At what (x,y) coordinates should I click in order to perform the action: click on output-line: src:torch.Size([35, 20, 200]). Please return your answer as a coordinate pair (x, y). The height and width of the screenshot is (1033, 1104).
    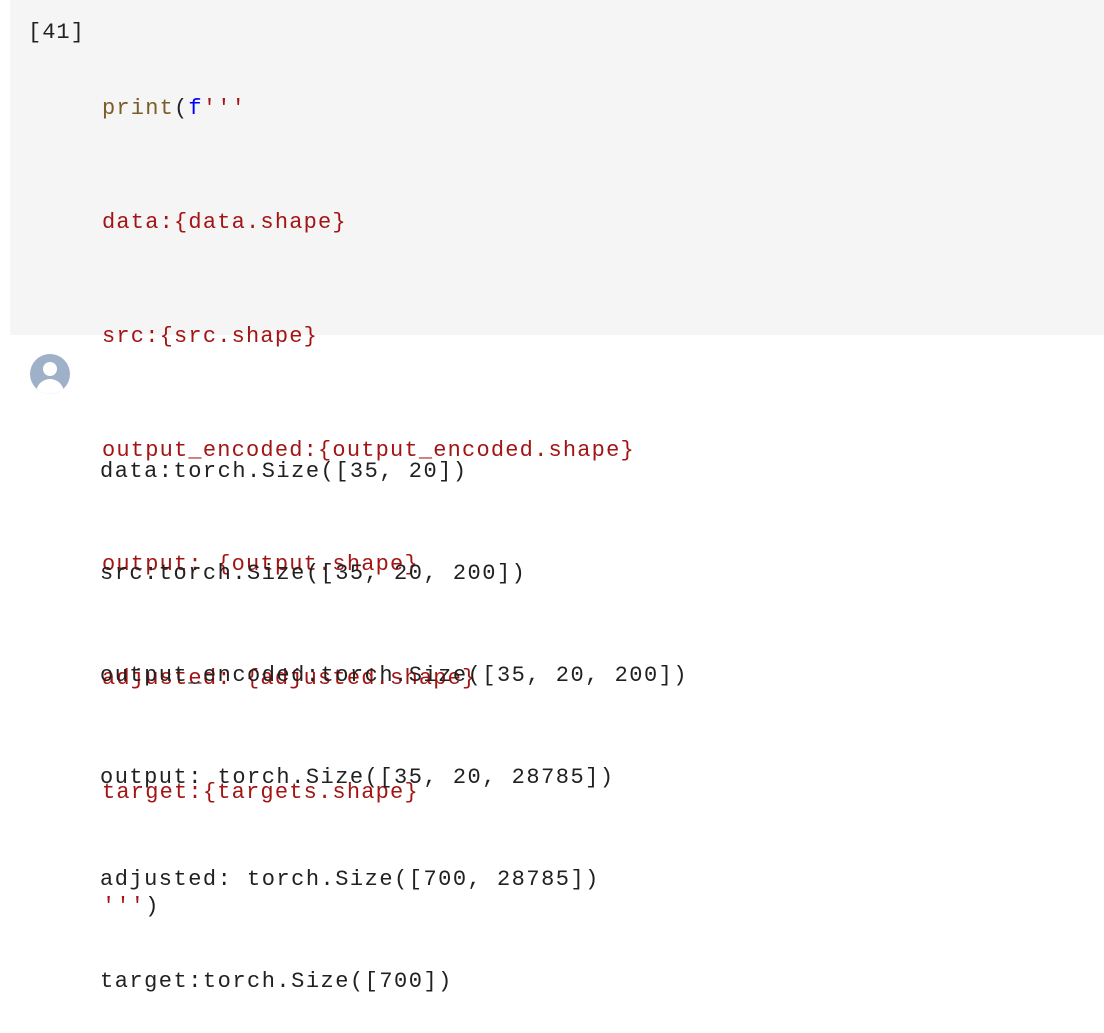
    Looking at the image, I should click on (313, 573).